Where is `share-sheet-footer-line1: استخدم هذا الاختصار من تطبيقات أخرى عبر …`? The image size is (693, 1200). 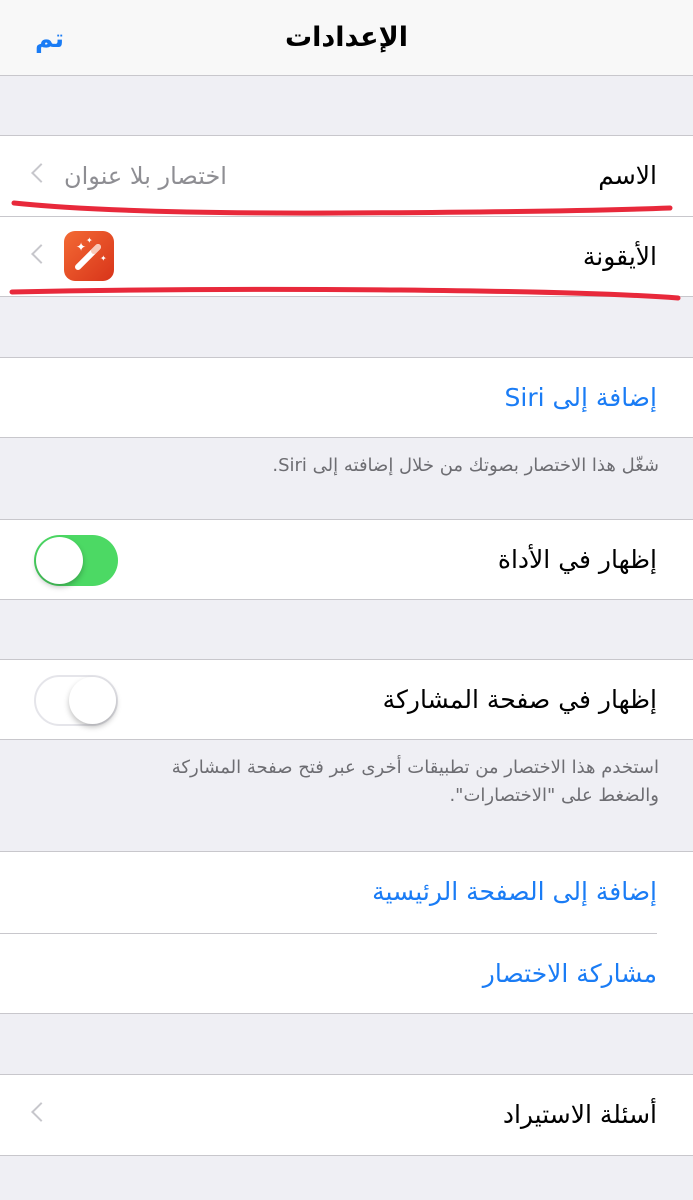
share-sheet-footer-line1: استخدم هذا الاختصار من تطبيقات أخرى عبر … is located at coordinates (415, 767).